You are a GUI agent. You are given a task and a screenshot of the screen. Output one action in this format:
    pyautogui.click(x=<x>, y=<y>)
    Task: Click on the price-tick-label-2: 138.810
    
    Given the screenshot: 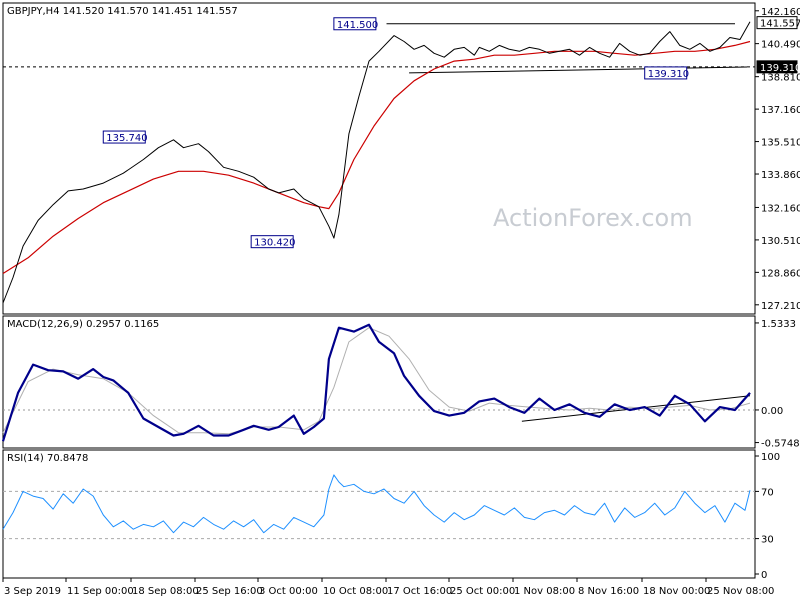 What is the action you would take?
    pyautogui.click(x=780, y=78)
    